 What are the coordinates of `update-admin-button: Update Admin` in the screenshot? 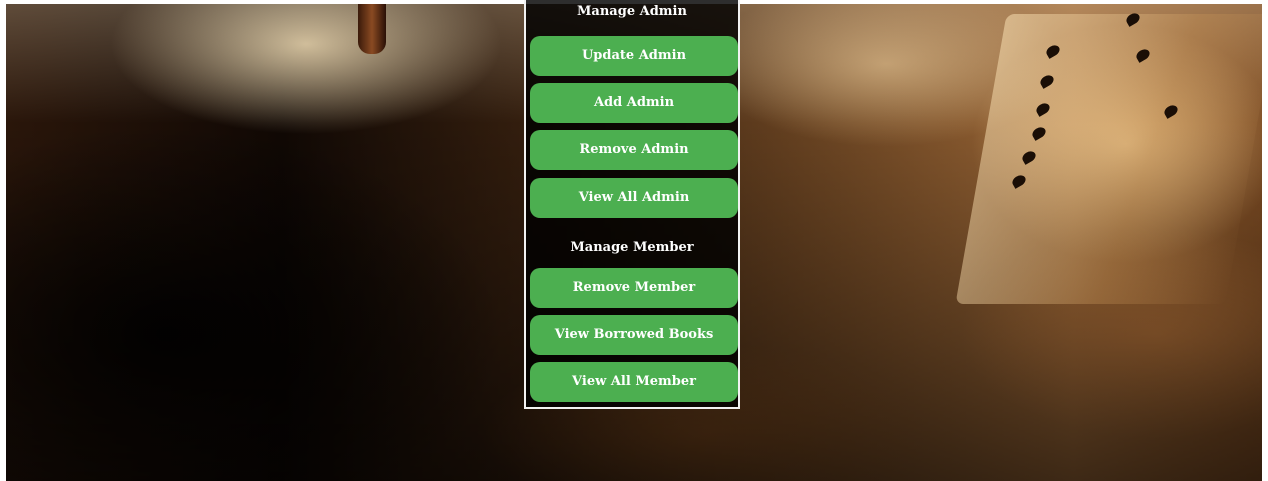 It's located at (634, 56).